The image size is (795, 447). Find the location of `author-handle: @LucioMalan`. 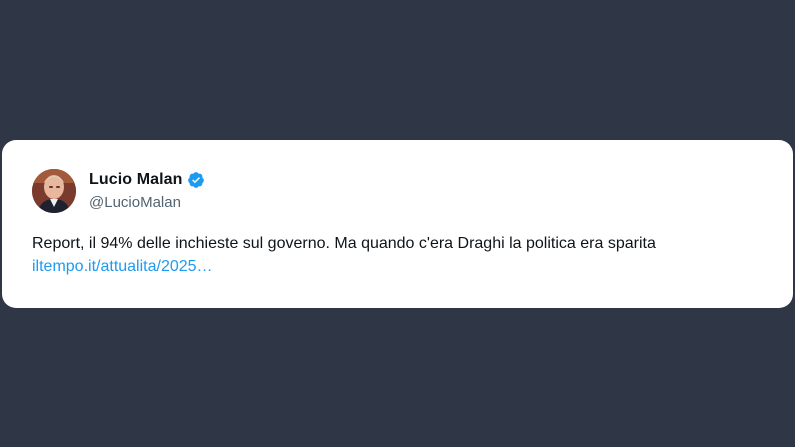

author-handle: @LucioMalan is located at coordinates (135, 202).